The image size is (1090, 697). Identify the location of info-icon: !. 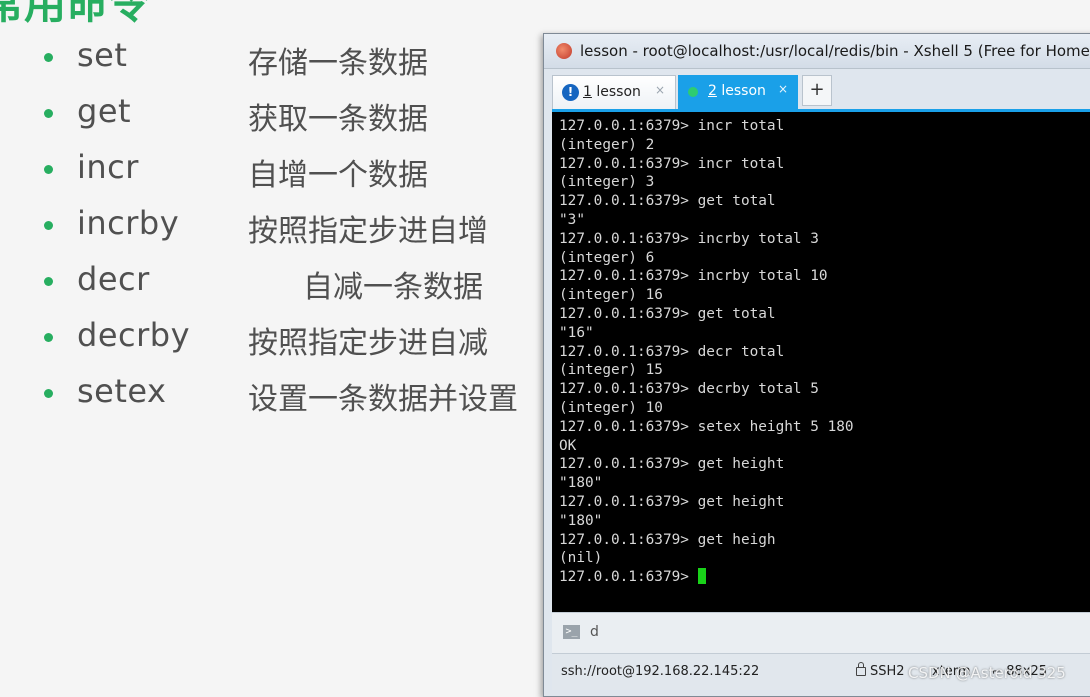
(570, 92).